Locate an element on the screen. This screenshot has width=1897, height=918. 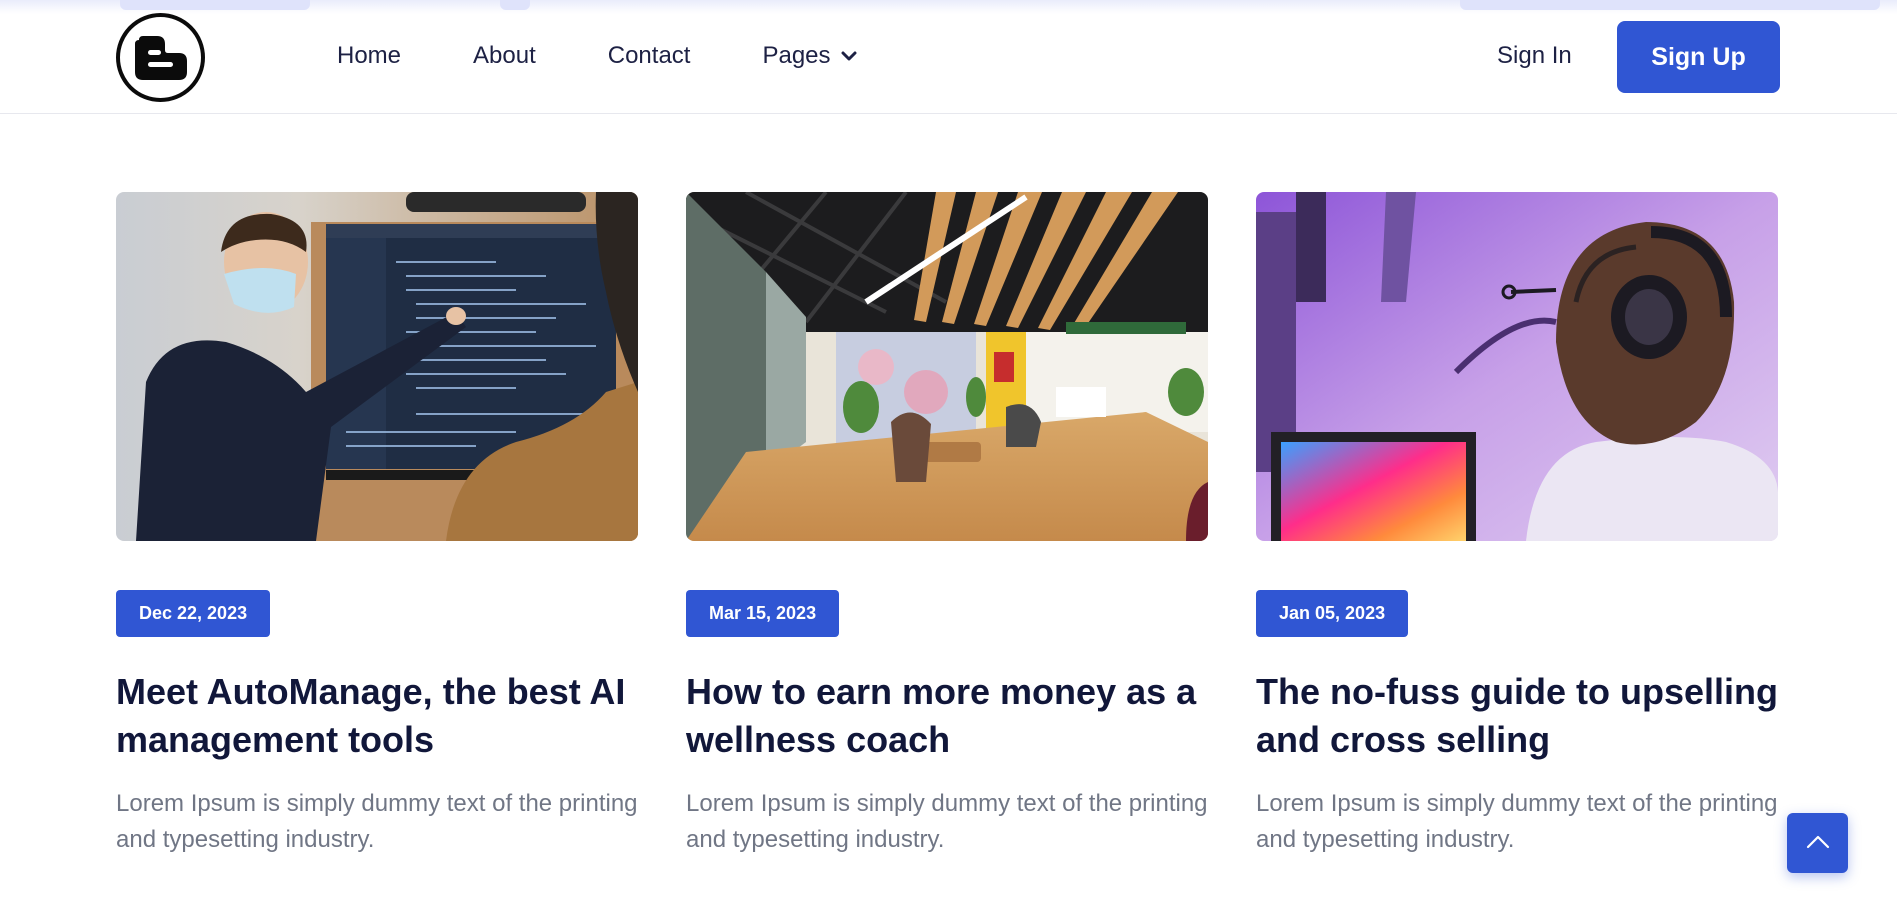
logo-link is located at coordinates (160, 57).